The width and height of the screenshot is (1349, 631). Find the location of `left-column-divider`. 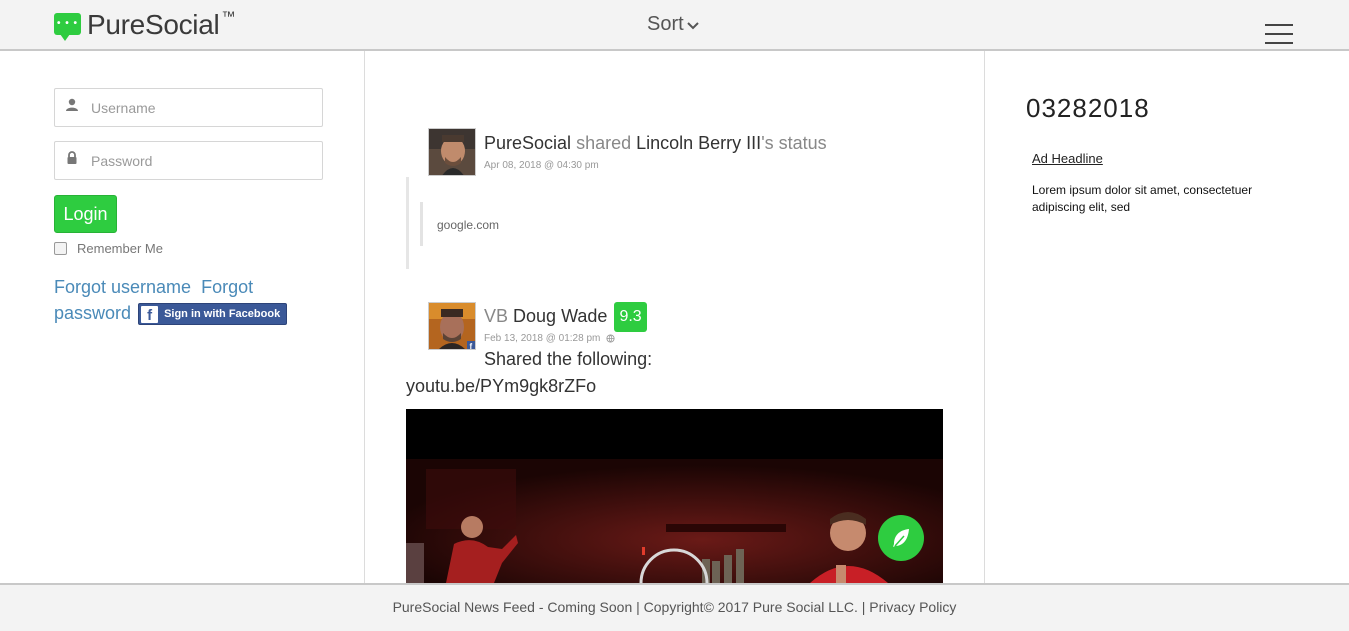

left-column-divider is located at coordinates (364, 317).